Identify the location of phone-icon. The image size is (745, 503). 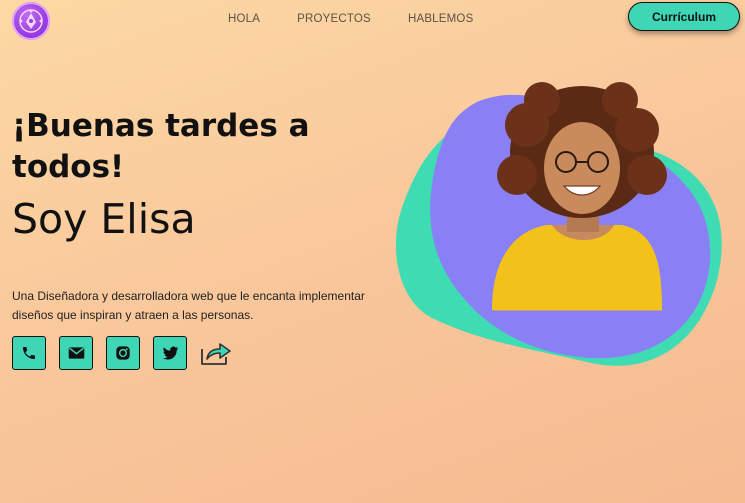
(29, 353).